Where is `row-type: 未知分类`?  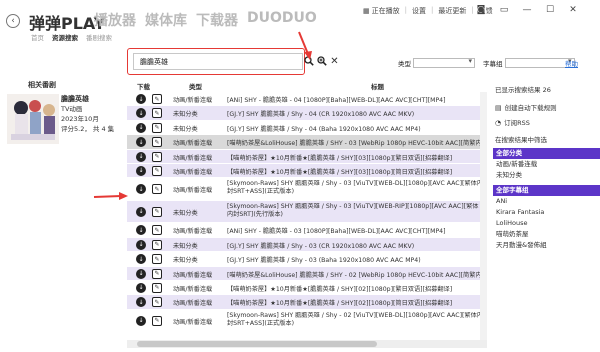
row-type: 未知分类 is located at coordinates (185, 115).